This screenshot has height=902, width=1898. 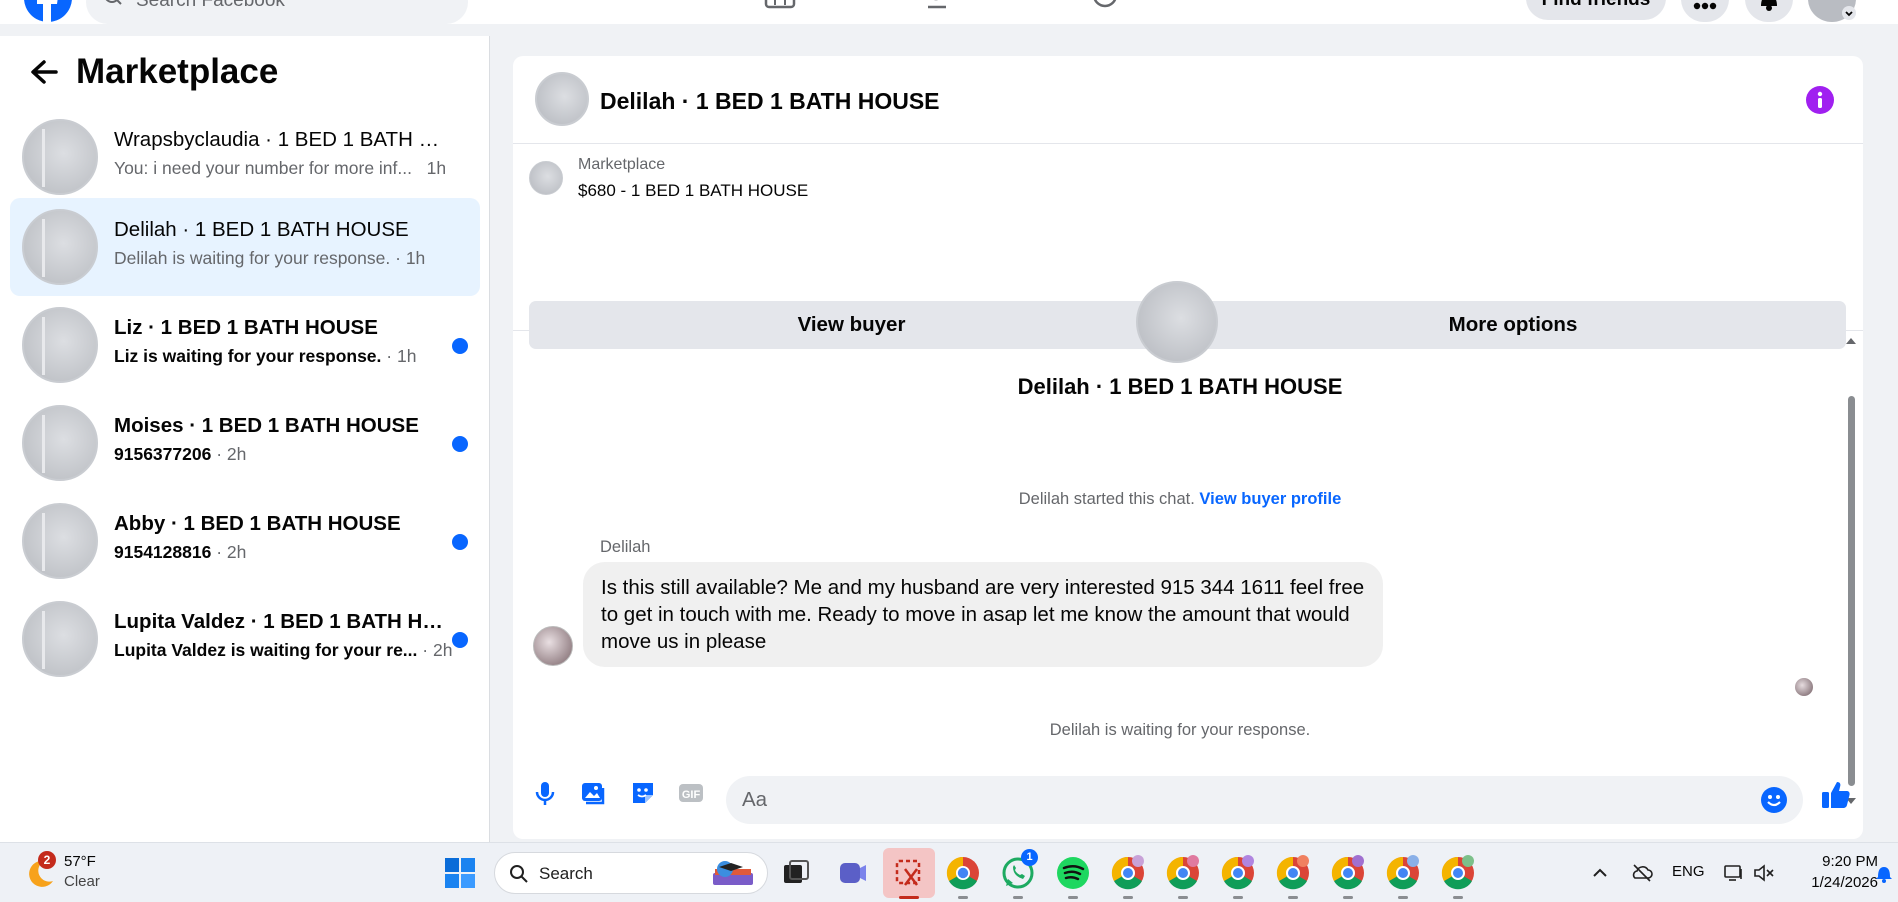 What do you see at coordinates (1705, 11) in the screenshot?
I see `menu-button` at bounding box center [1705, 11].